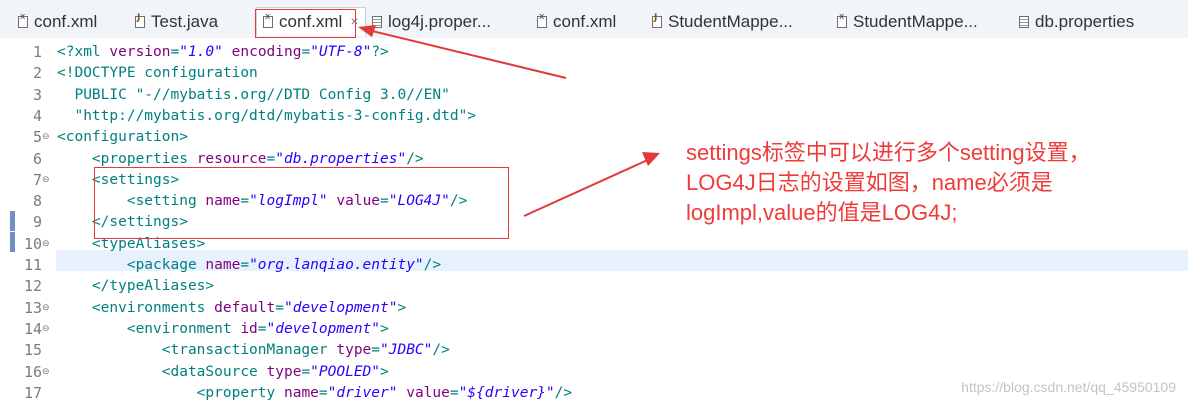 Image resolution: width=1188 pixels, height=405 pixels. What do you see at coordinates (588, 187) in the screenshot?
I see `arrow-line-to-annotation` at bounding box center [588, 187].